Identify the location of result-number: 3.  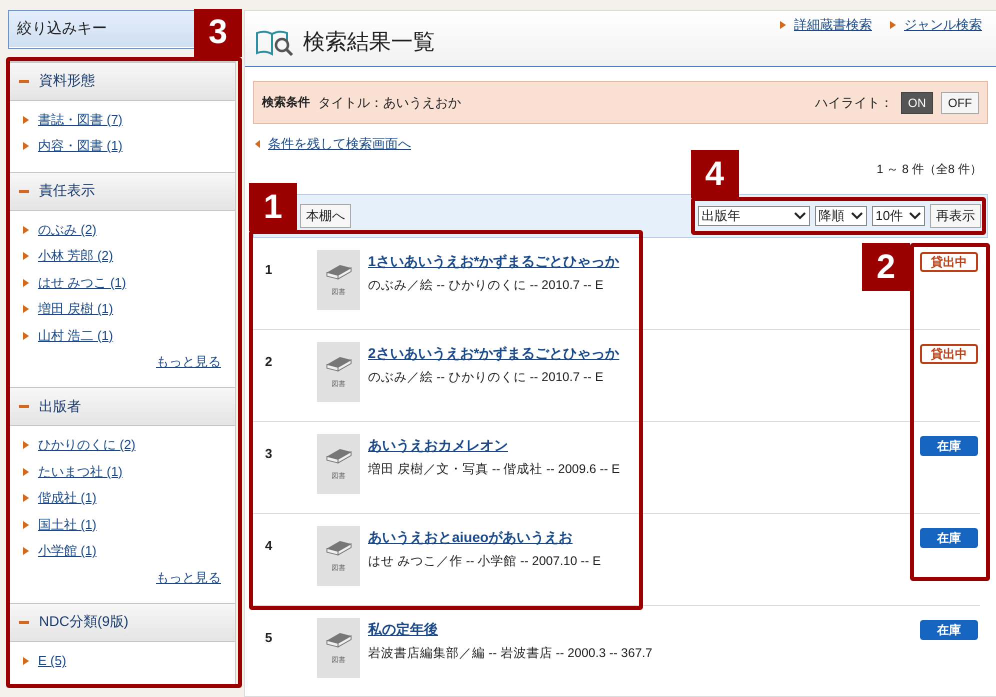
(269, 454).